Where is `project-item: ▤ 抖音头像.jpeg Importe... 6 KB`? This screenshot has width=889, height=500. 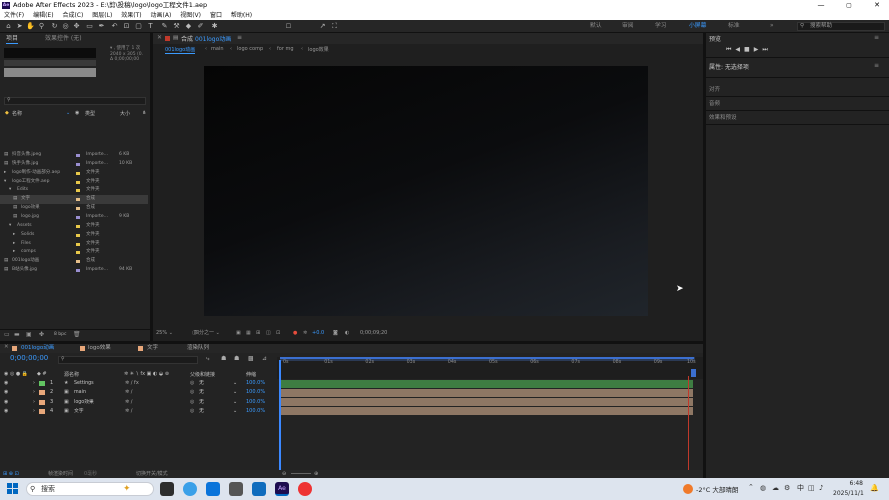 project-item: ▤ 抖音头像.jpeg Importe... 6 KB is located at coordinates (74, 155).